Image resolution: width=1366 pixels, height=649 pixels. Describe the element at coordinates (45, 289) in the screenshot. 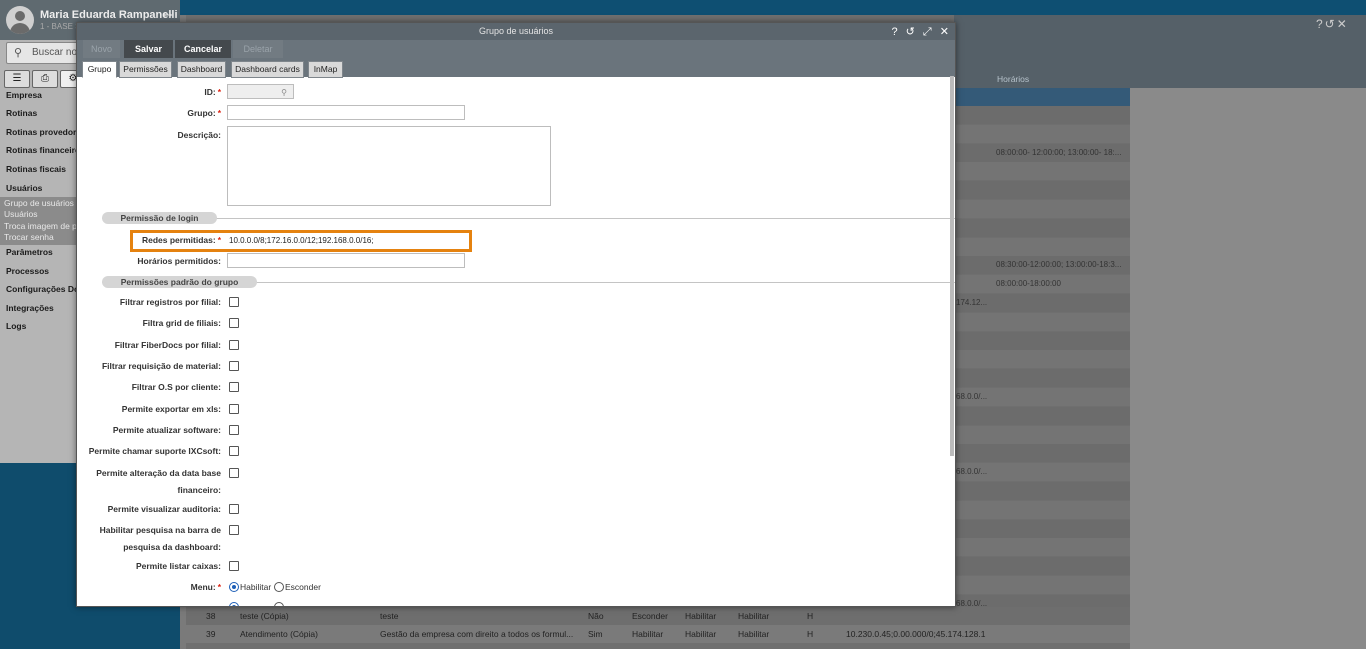

I see `sidebar-item: Configurações Doc` at that location.